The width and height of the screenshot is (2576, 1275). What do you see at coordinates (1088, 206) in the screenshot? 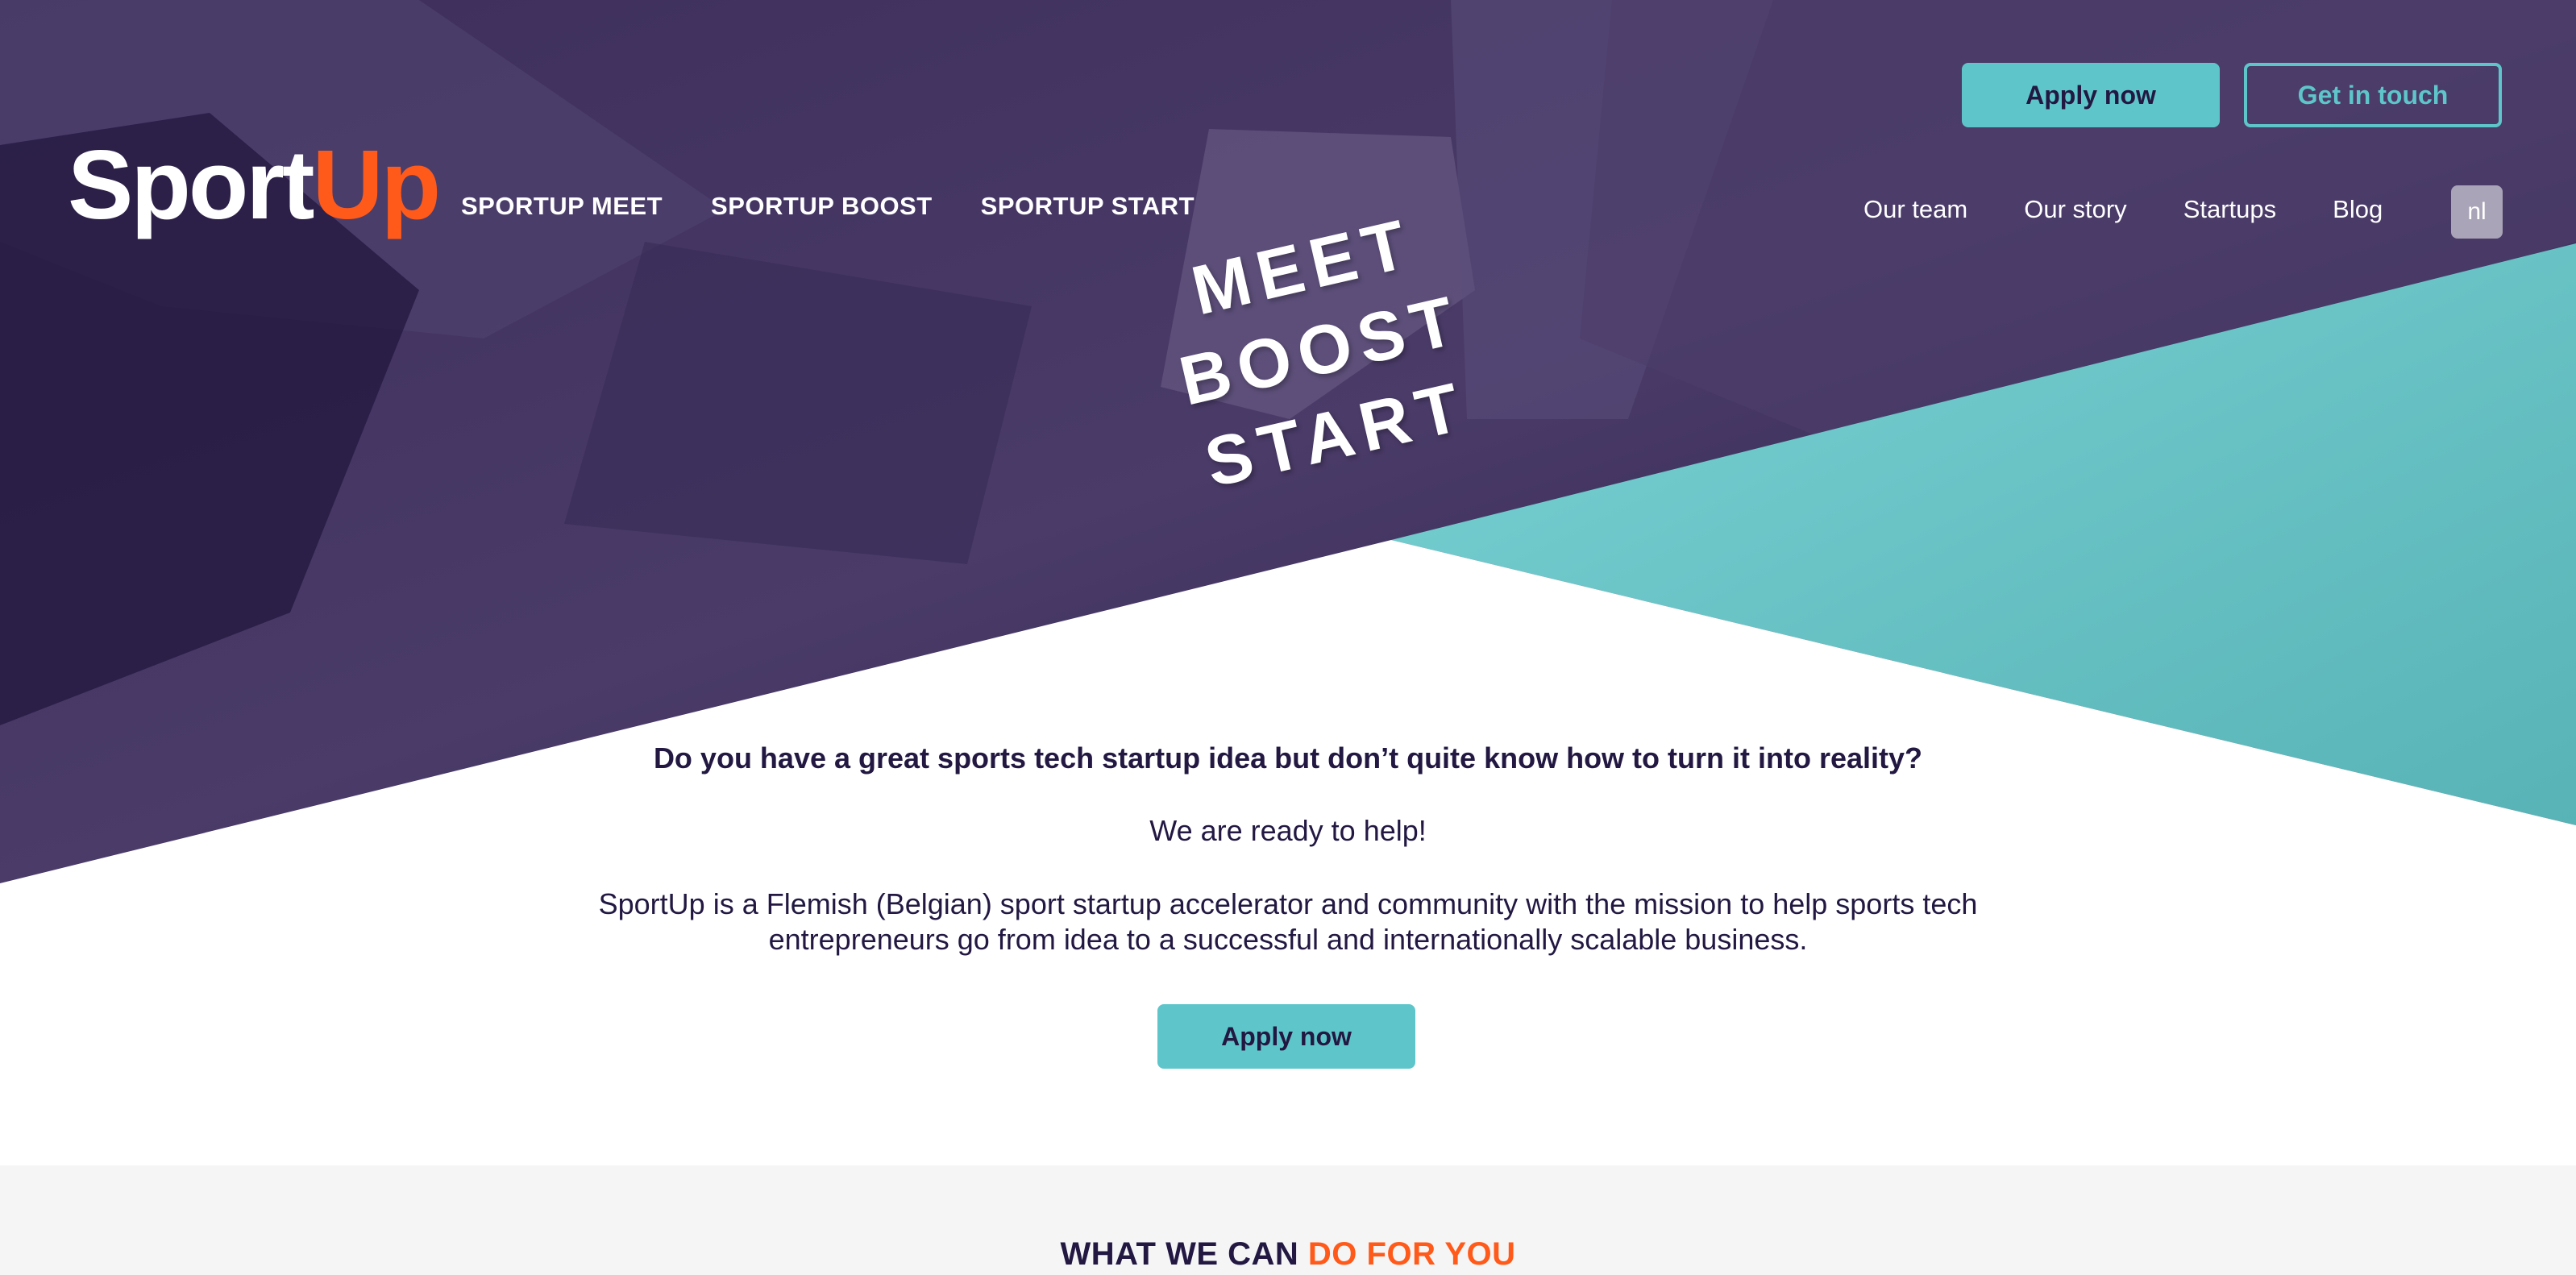
I see `nav-sportup-start: SPORTUP START` at bounding box center [1088, 206].